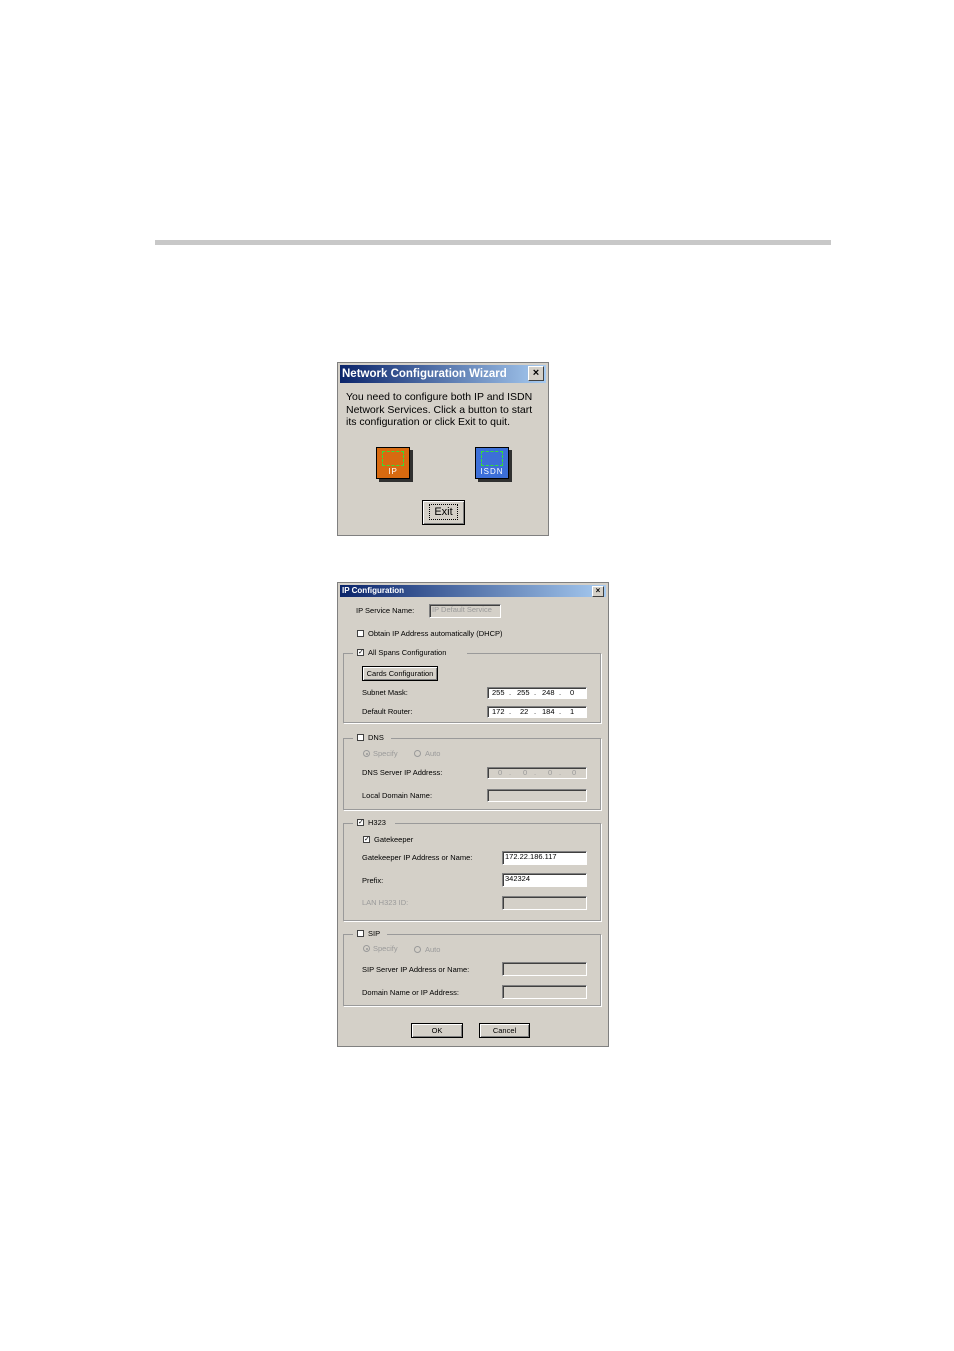 This screenshot has height=1351, width=954. Describe the element at coordinates (550, 772) in the screenshot. I see `dns-octet-3: 0` at that location.